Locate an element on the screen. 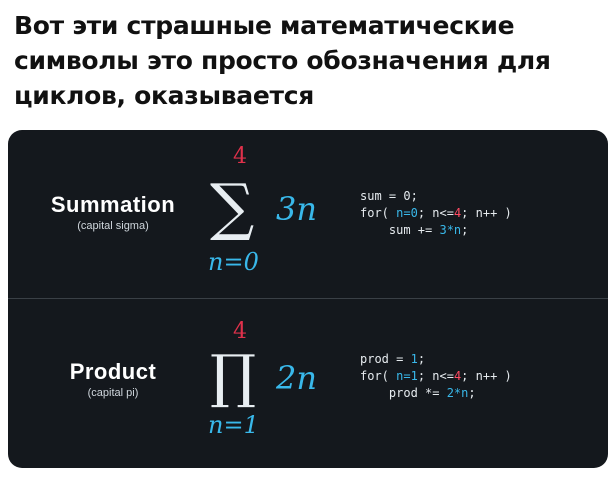  code-token: prod = is located at coordinates (385, 359).